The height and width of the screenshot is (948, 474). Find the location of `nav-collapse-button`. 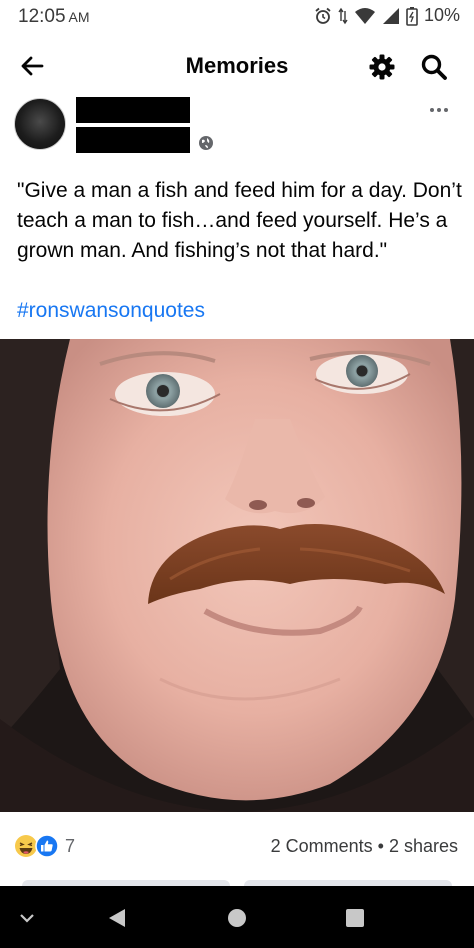

nav-collapse-button is located at coordinates (27, 918).